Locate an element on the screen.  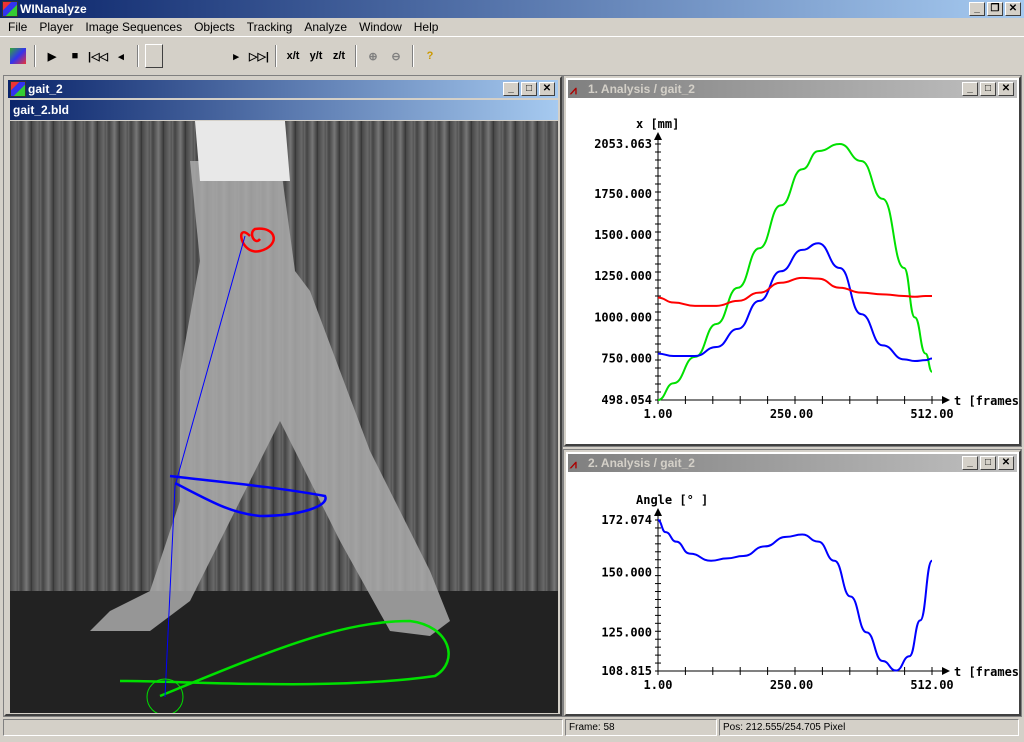
toolbar: ▶ ■ |◁◁ ◂ ▸ ▷▷| x/t y/t z/t ⊕ ⊖? is located at coordinates (512, 56).